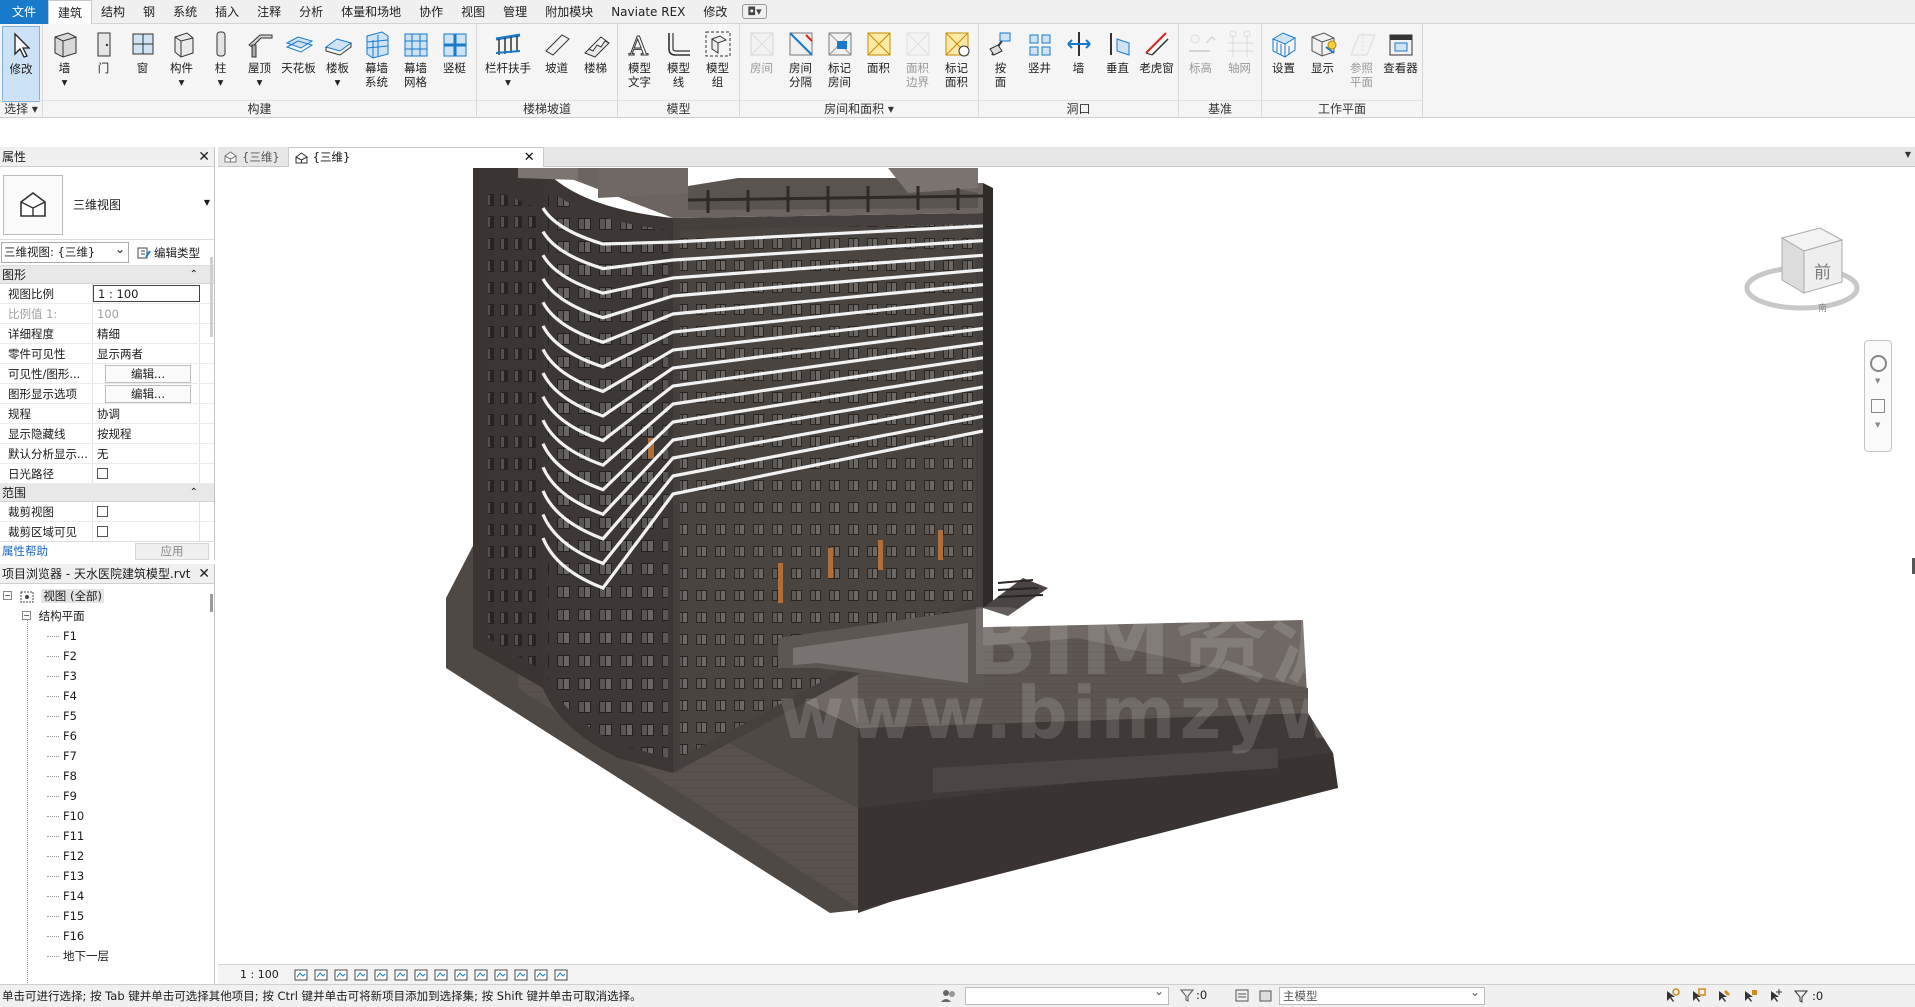  I want to click on menu-tab-6: 注释, so click(269, 12).